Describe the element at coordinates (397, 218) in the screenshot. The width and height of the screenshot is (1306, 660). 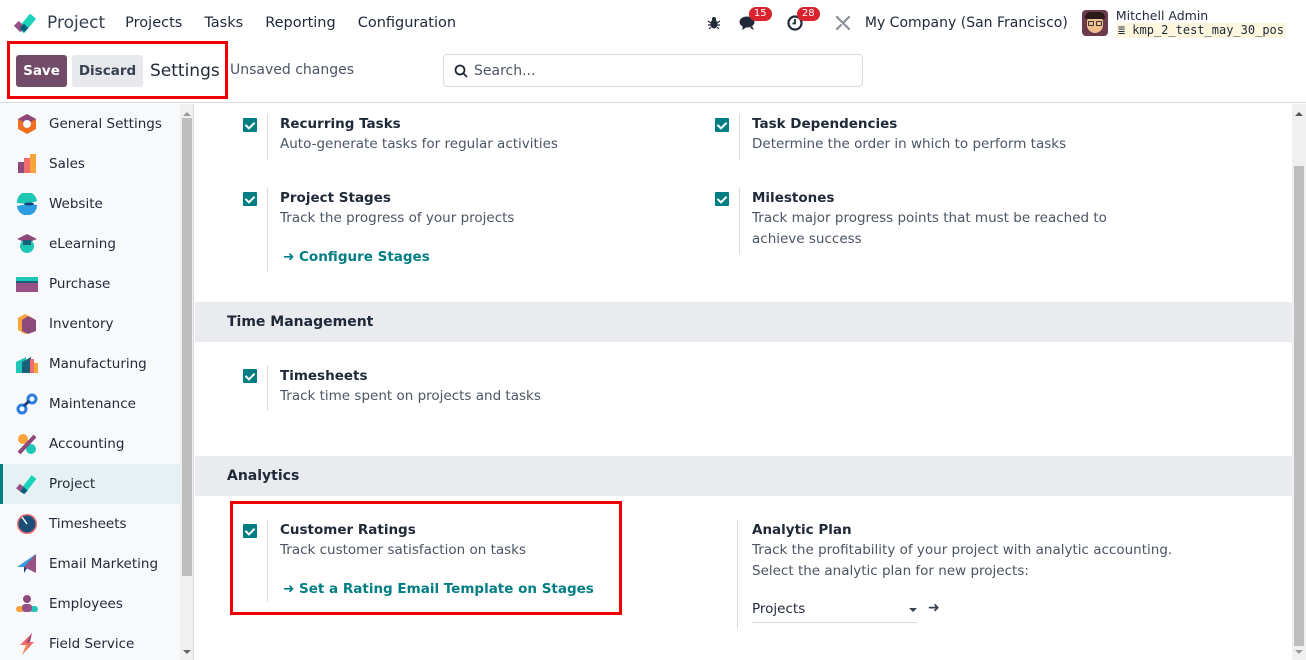
I see `project-stages-desc: Track the progress of your projects` at that location.